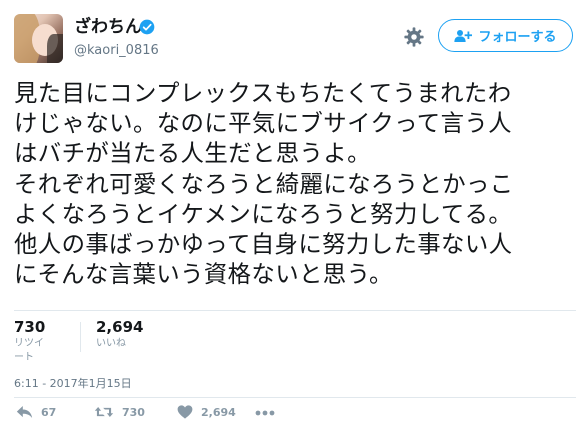  What do you see at coordinates (38, 38) in the screenshot?
I see `avatar` at bounding box center [38, 38].